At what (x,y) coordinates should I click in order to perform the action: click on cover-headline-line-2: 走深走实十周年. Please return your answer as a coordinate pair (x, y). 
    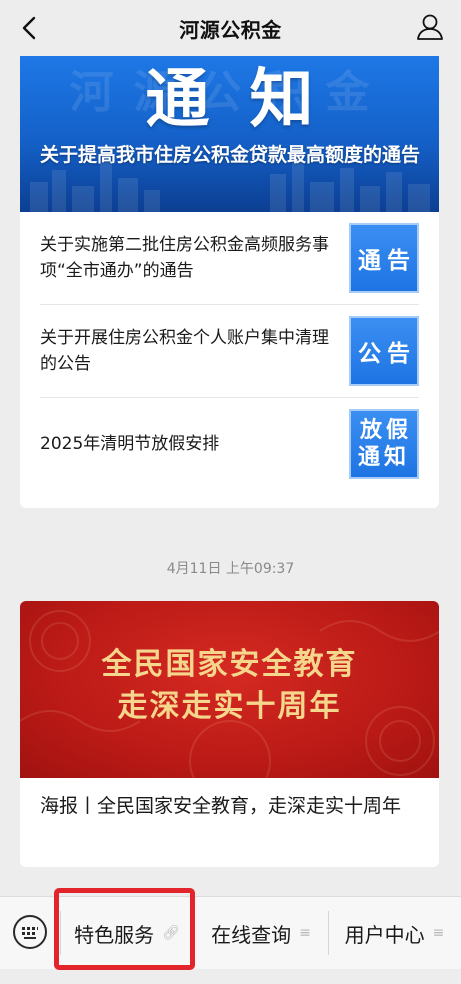
    Looking at the image, I should click on (229, 706).